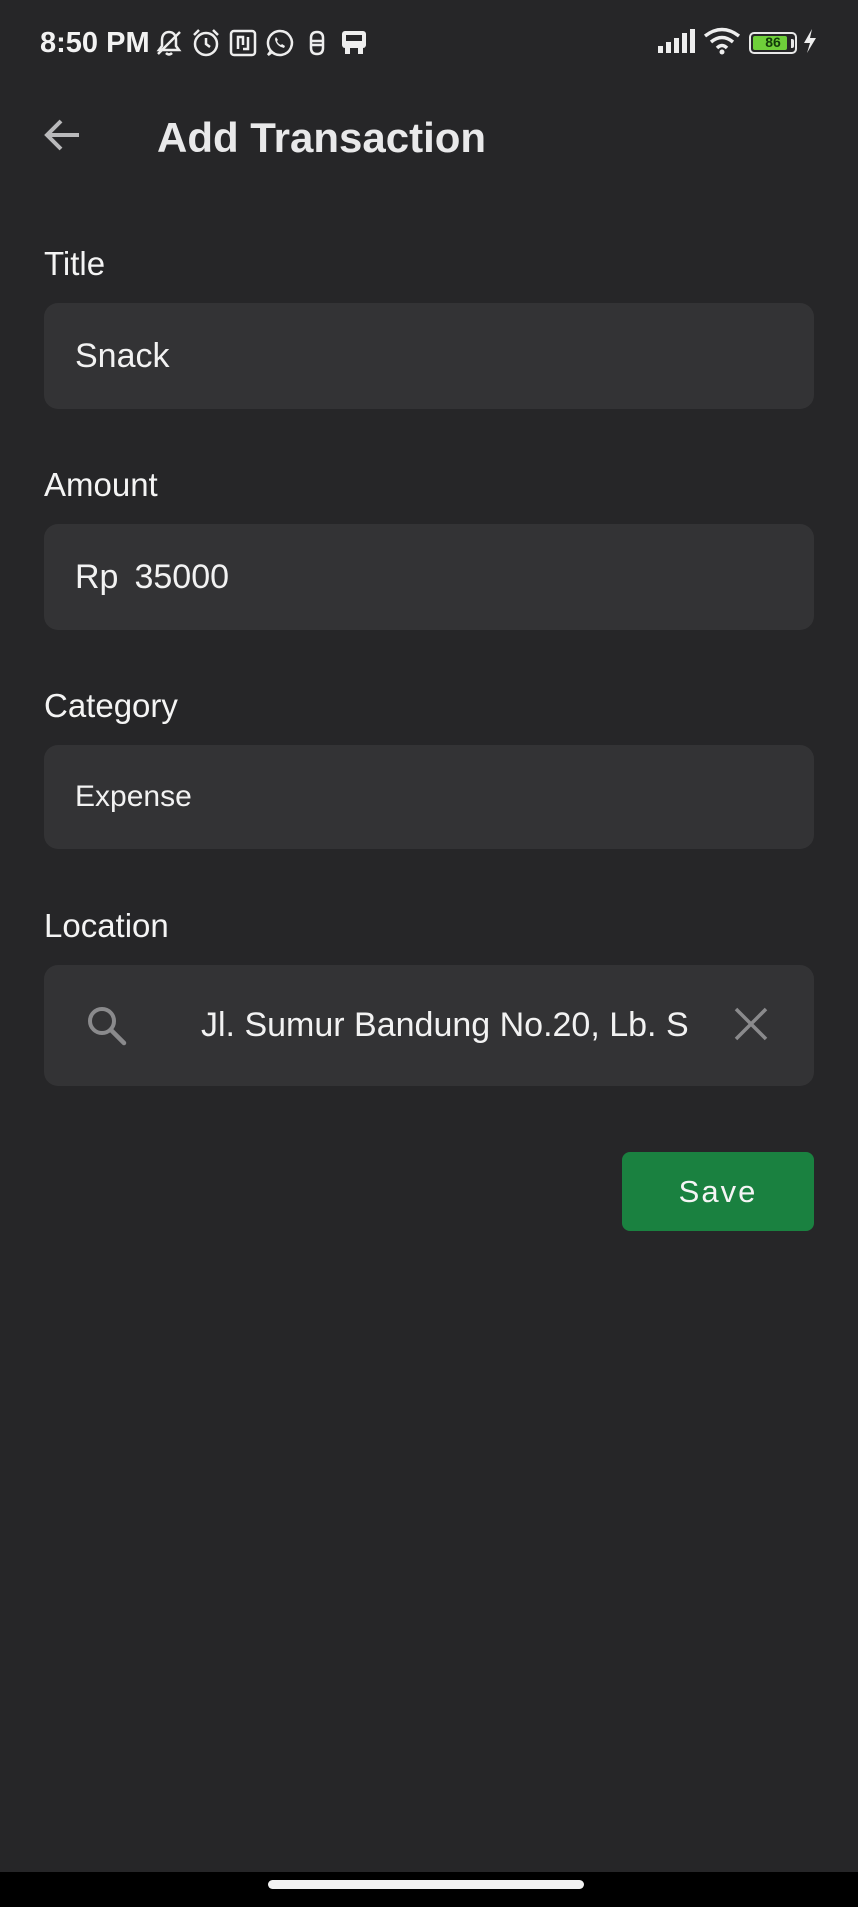  I want to click on app-notification-icon, so click(317, 43).